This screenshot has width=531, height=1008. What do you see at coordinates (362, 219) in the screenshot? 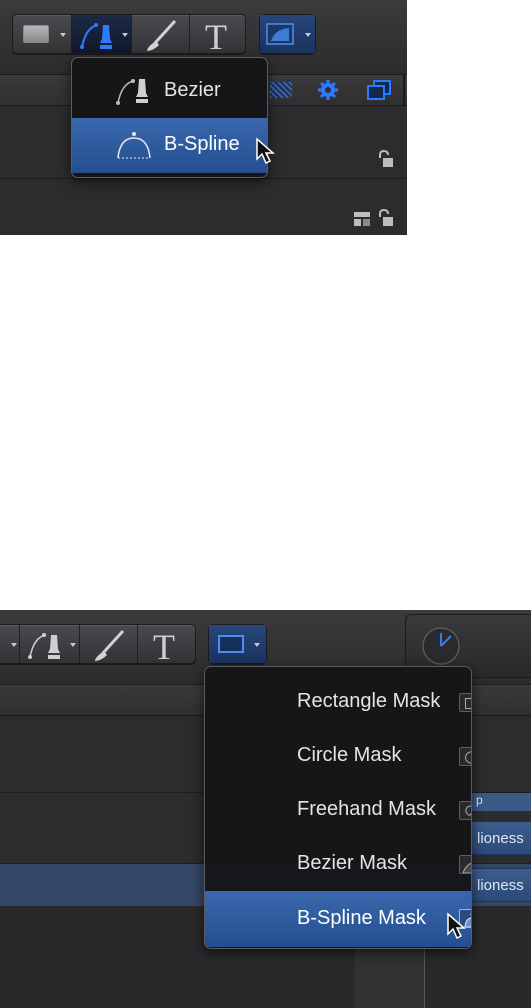
I see `layer-options-icon` at bounding box center [362, 219].